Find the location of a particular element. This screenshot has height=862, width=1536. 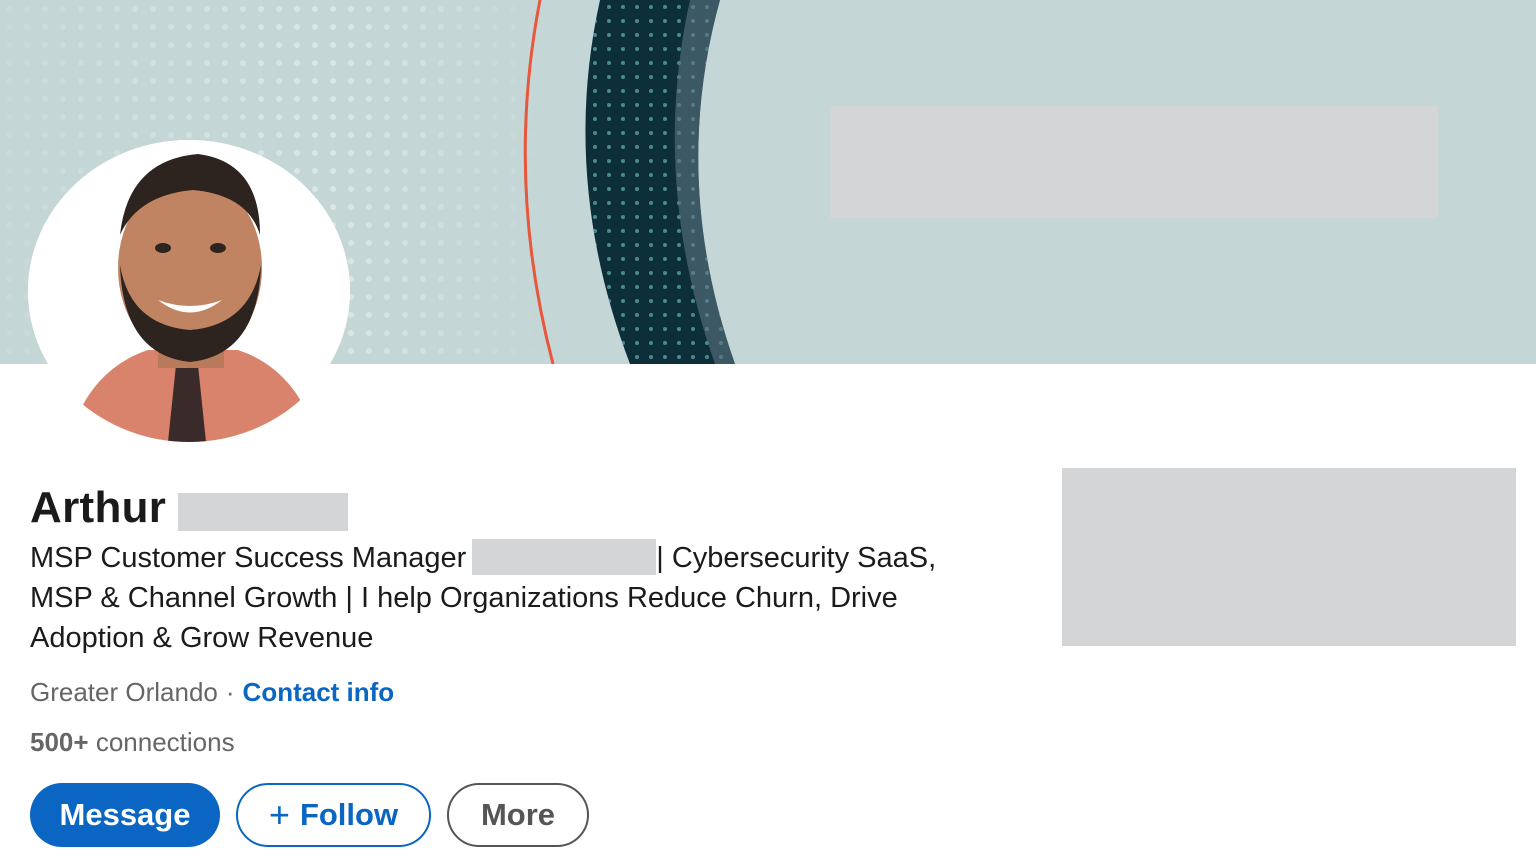

connections-count: 500+ is located at coordinates (59, 742).